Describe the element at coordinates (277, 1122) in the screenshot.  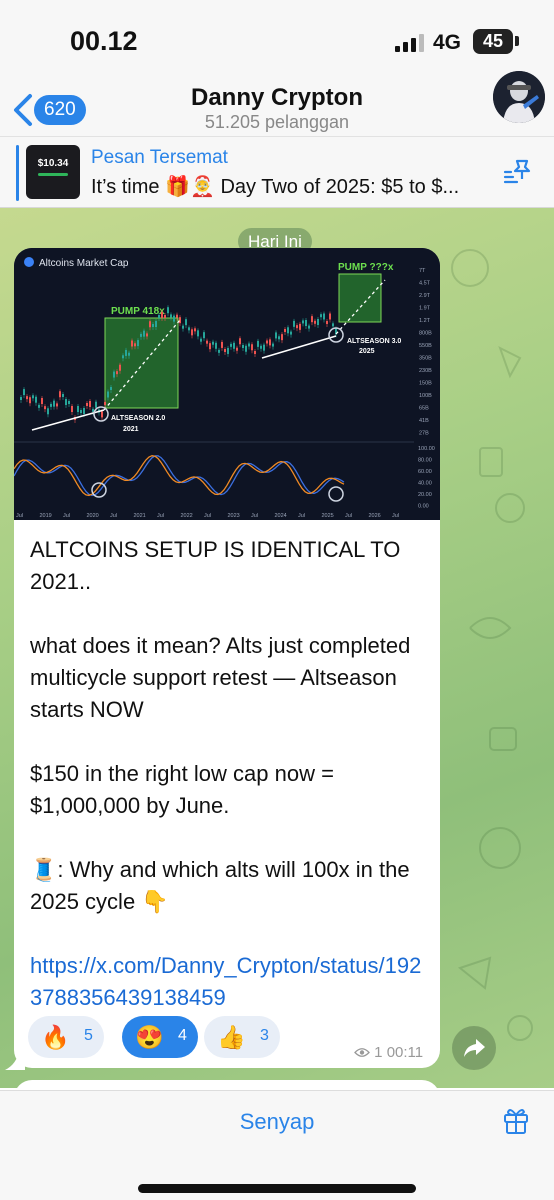
I see `mute-button: Senyap` at that location.